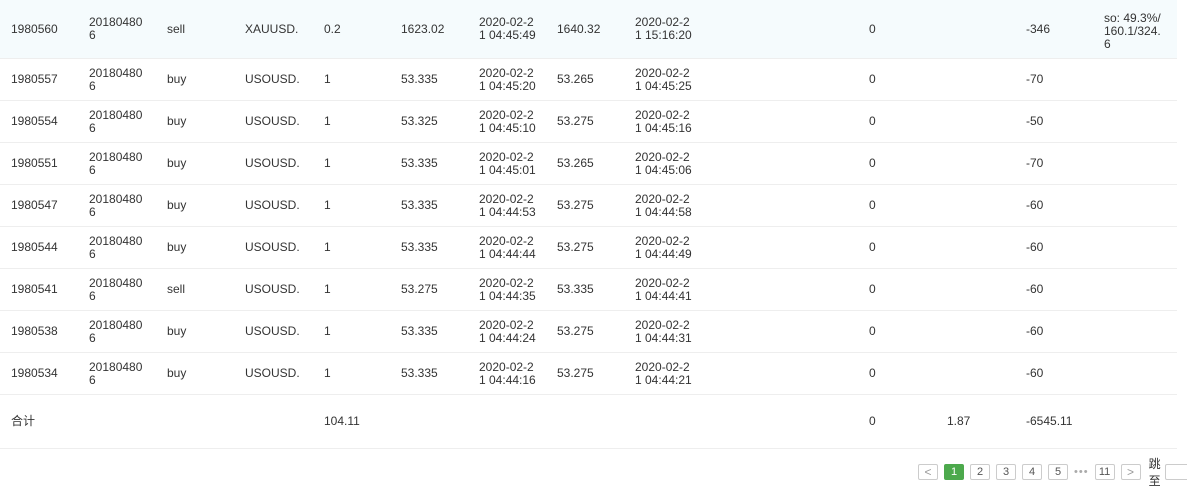  Describe the element at coordinates (1175, 472) in the screenshot. I see `jump-to-page-input` at that location.